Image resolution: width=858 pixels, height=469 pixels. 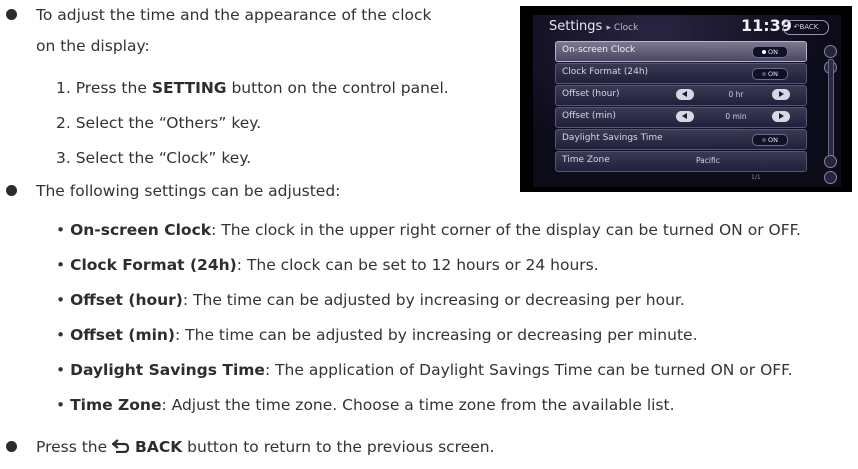 I want to click on row-label: Offset (hour), so click(x=591, y=94).